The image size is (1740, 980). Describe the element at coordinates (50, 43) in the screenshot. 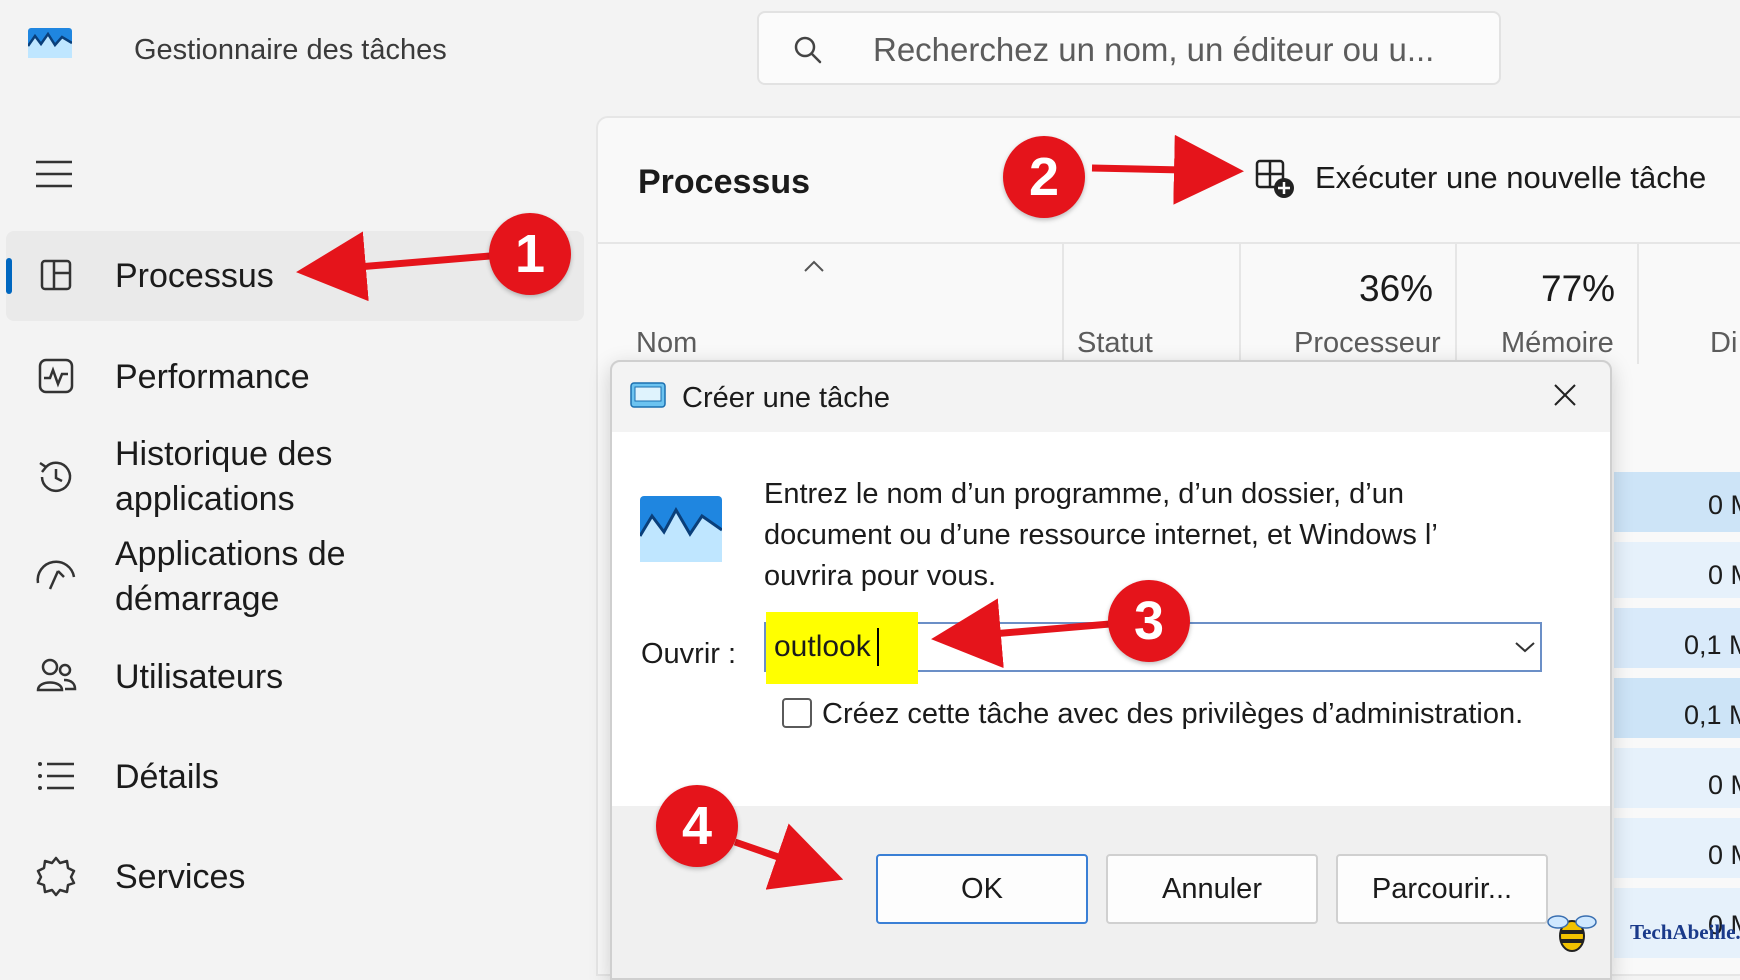

I see `task-manager-app-icon` at that location.